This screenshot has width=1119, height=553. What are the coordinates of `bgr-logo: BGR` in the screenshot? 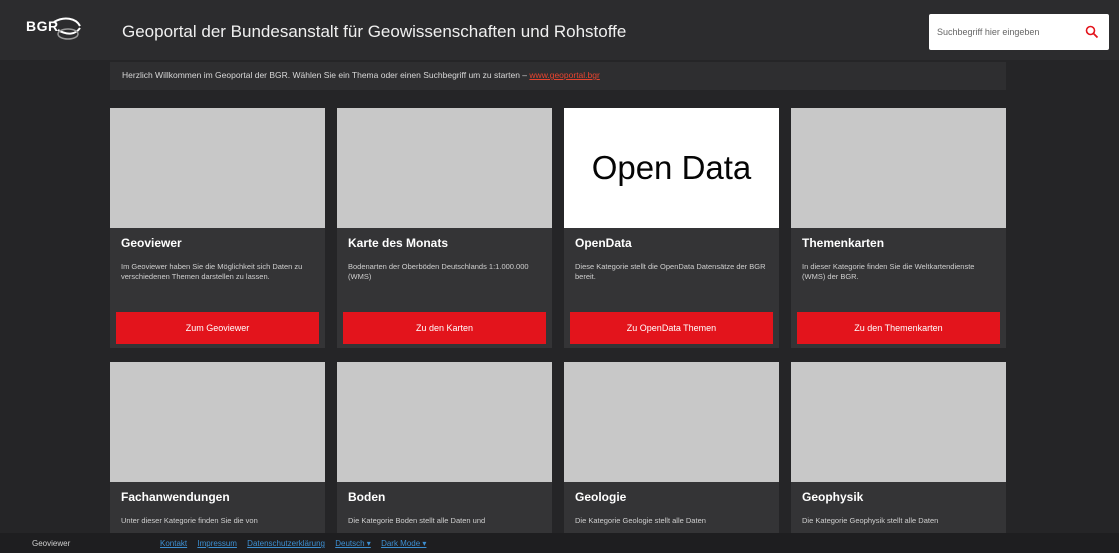 It's located at (54, 29).